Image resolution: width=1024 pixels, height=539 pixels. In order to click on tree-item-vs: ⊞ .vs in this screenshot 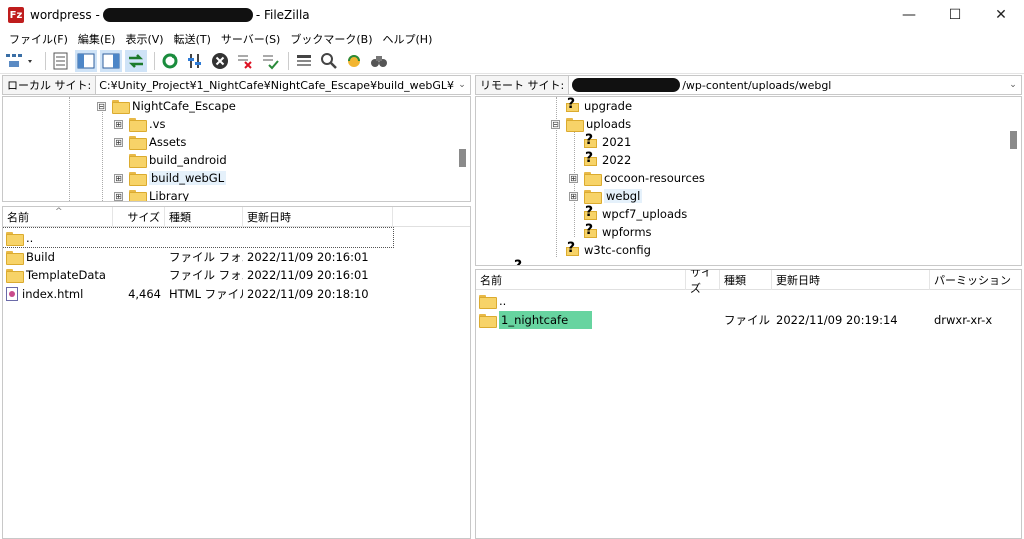, I will do `click(139, 124)`.